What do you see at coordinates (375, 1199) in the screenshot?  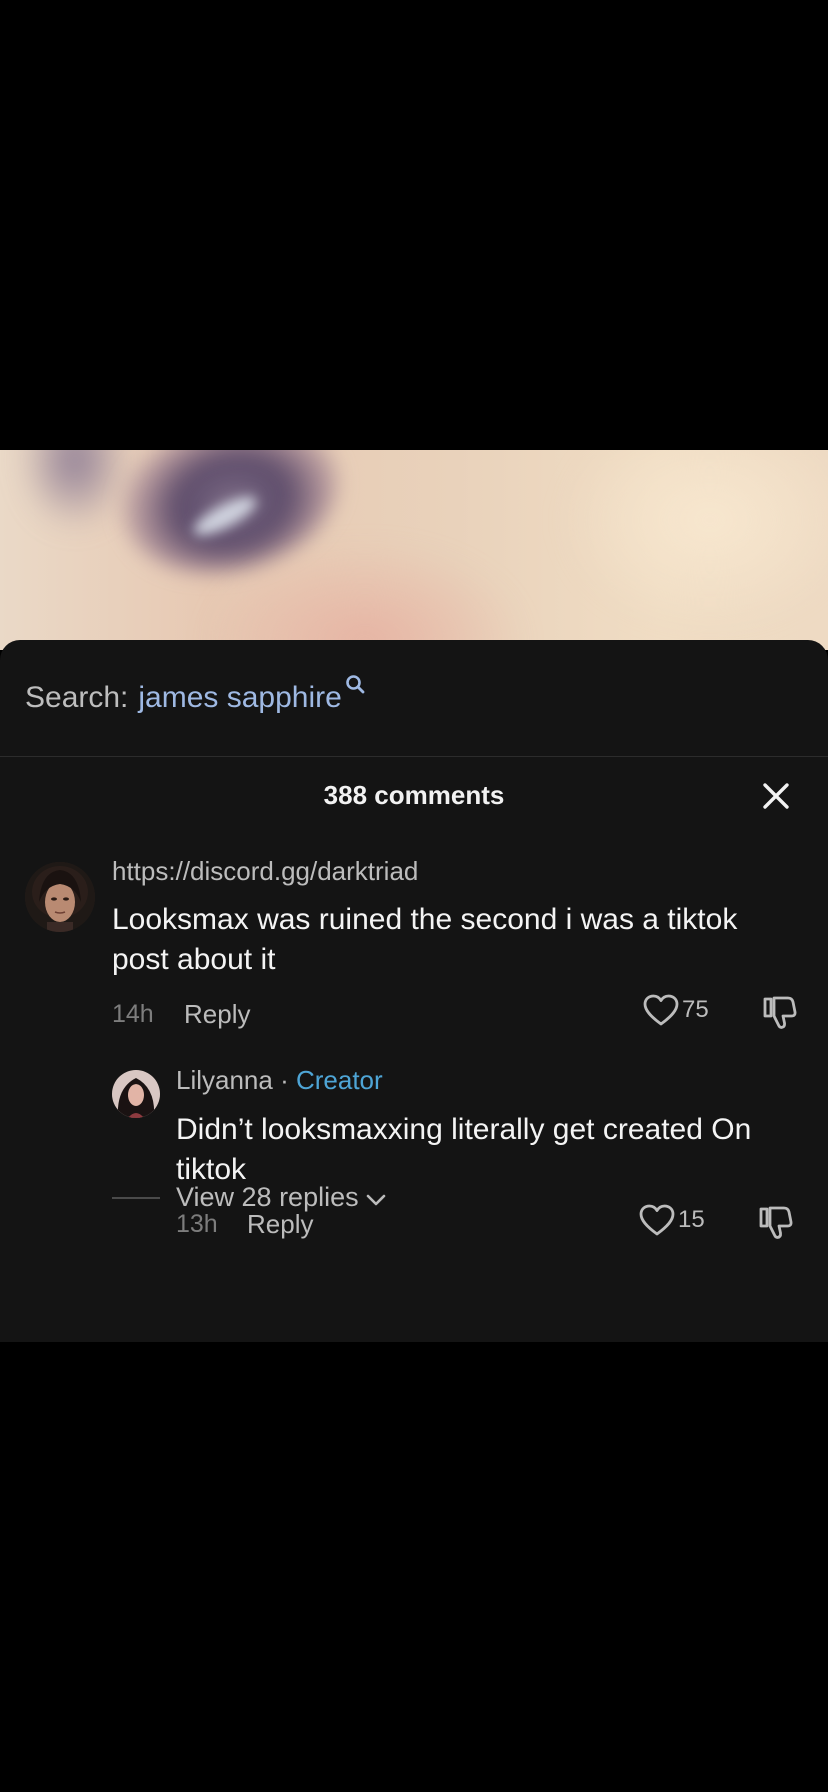 I see `chevron-down-icon` at bounding box center [375, 1199].